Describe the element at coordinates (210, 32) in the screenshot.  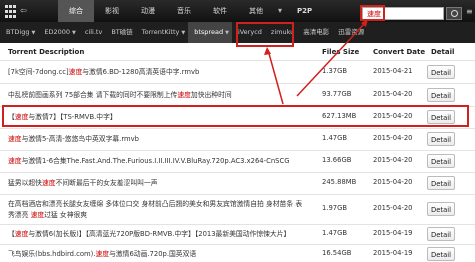
I see `site-tab-btspread: btspread ▼` at that location.